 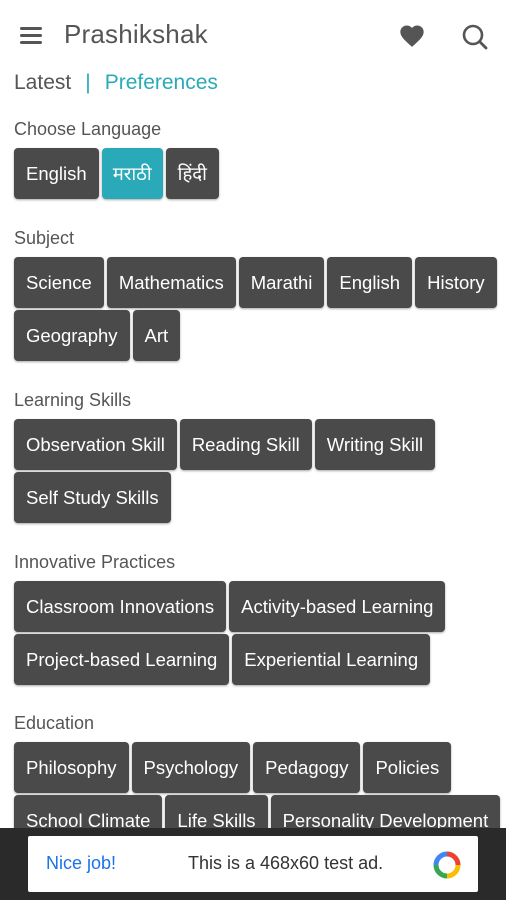 What do you see at coordinates (375, 444) in the screenshot?
I see `skill-chip-writing: Writing Skill` at bounding box center [375, 444].